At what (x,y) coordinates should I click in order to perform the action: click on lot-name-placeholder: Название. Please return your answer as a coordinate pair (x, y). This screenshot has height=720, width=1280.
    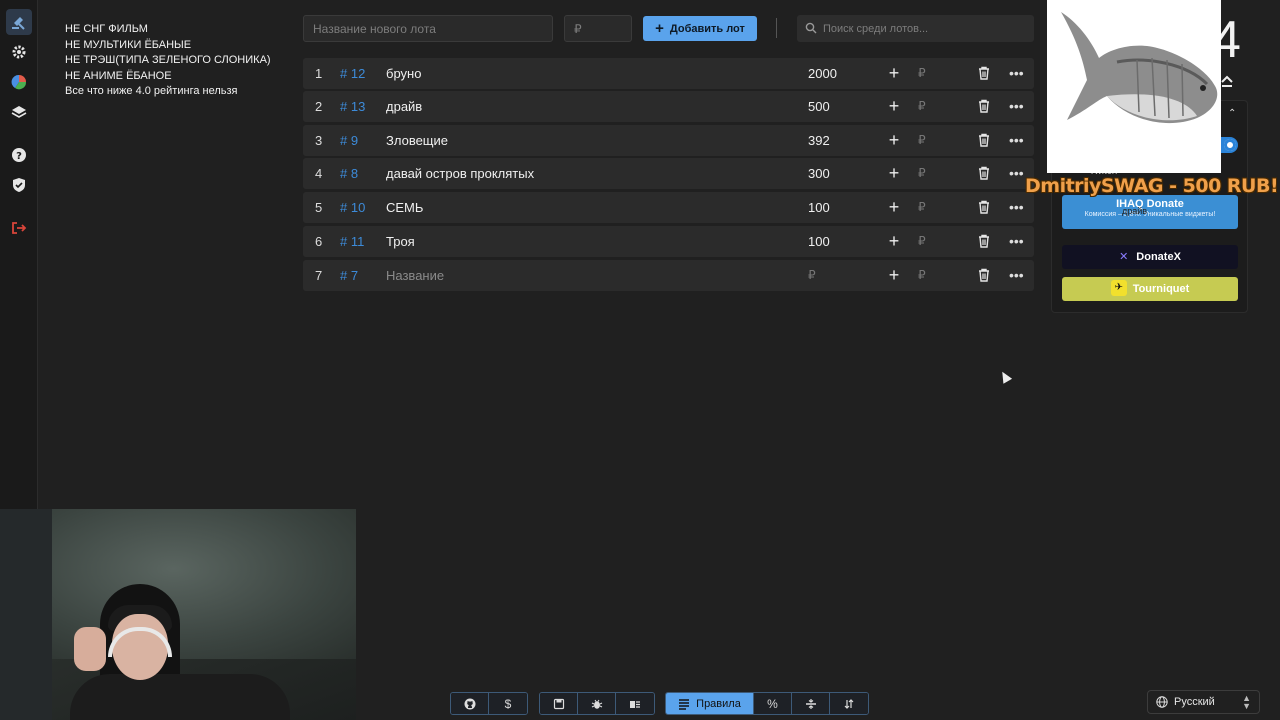
    Looking at the image, I should click on (415, 275).